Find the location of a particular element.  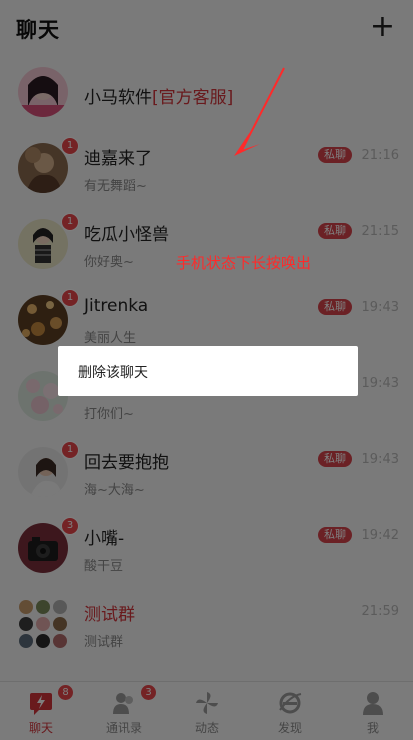

delete-chat-option: 删除该聊天 is located at coordinates (113, 372).